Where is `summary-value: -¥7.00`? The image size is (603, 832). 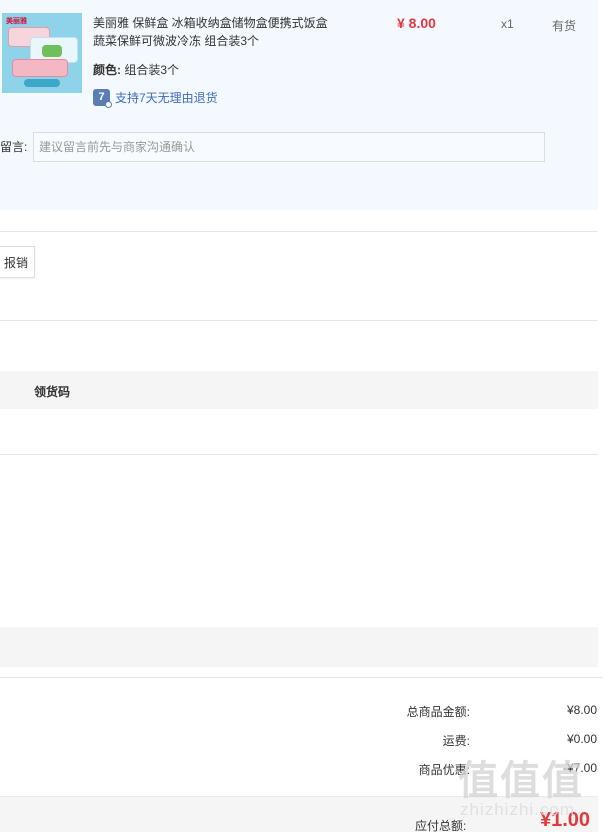 summary-value: -¥7.00 is located at coordinates (579, 768).